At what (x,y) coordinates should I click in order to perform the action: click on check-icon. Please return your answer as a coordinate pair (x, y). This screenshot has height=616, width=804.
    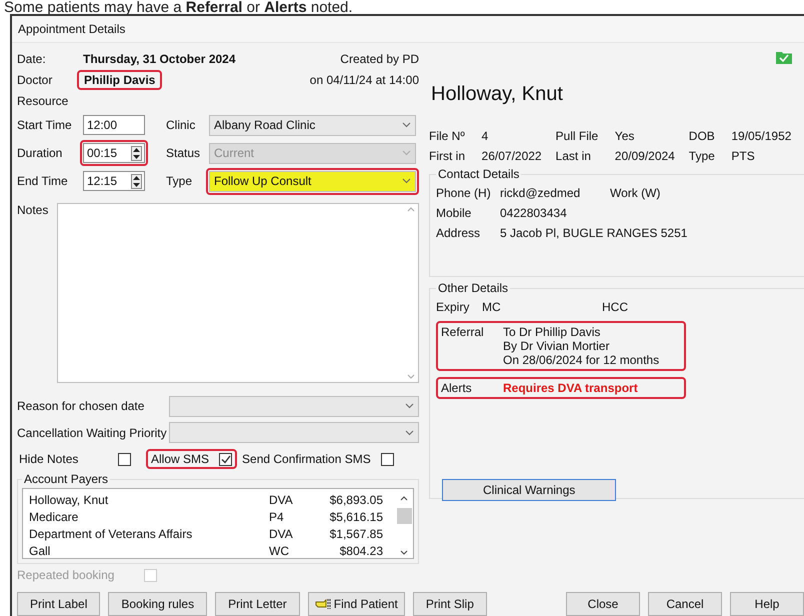
    Looking at the image, I should click on (225, 459).